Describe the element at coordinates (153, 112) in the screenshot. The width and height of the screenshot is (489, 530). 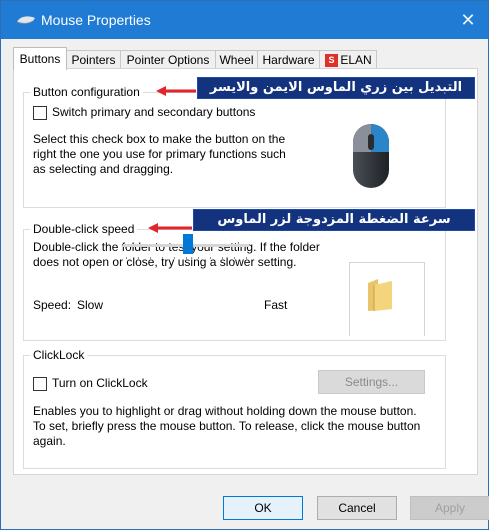
I see `switch-buttons-label: Switch primary and secondary buttons` at that location.